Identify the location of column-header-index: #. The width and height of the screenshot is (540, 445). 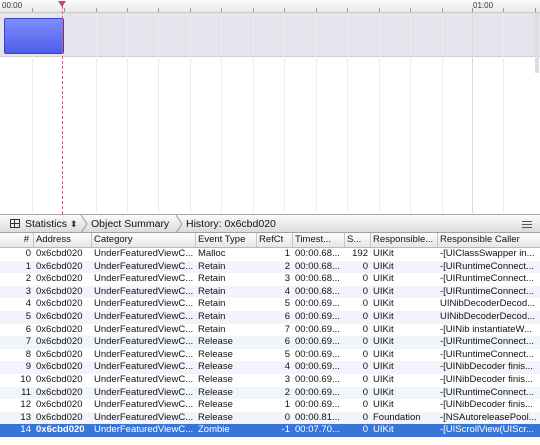
(17, 240).